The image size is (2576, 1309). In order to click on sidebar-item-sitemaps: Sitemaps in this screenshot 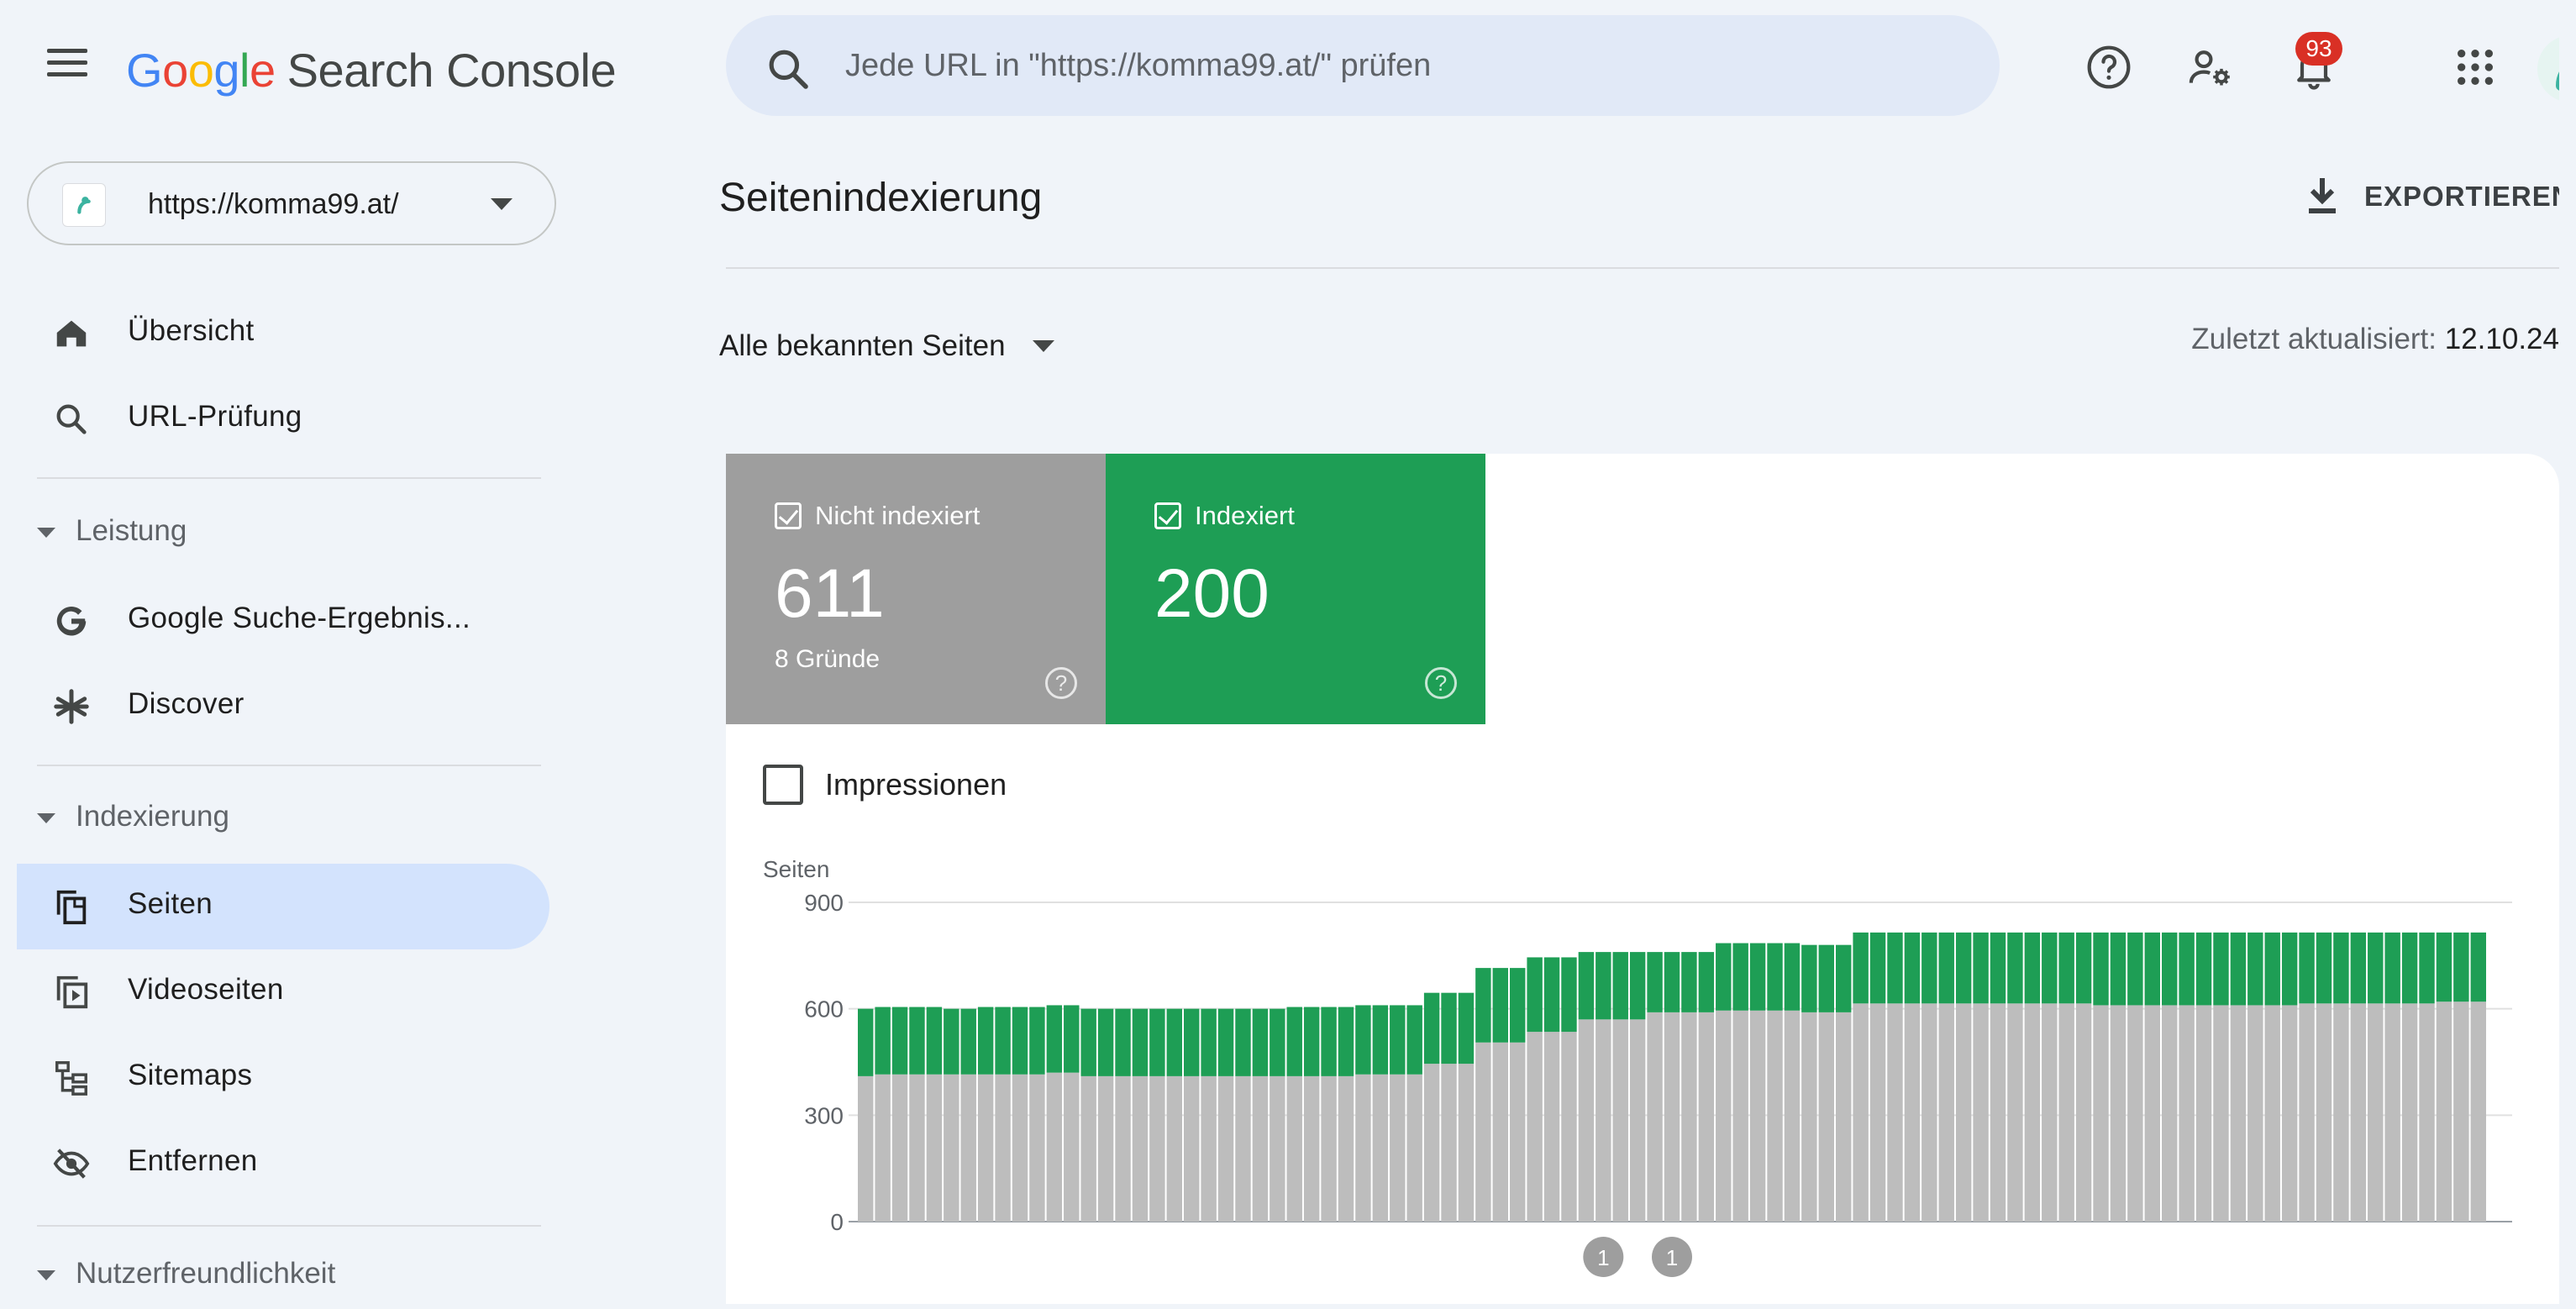, I will do `click(283, 1078)`.